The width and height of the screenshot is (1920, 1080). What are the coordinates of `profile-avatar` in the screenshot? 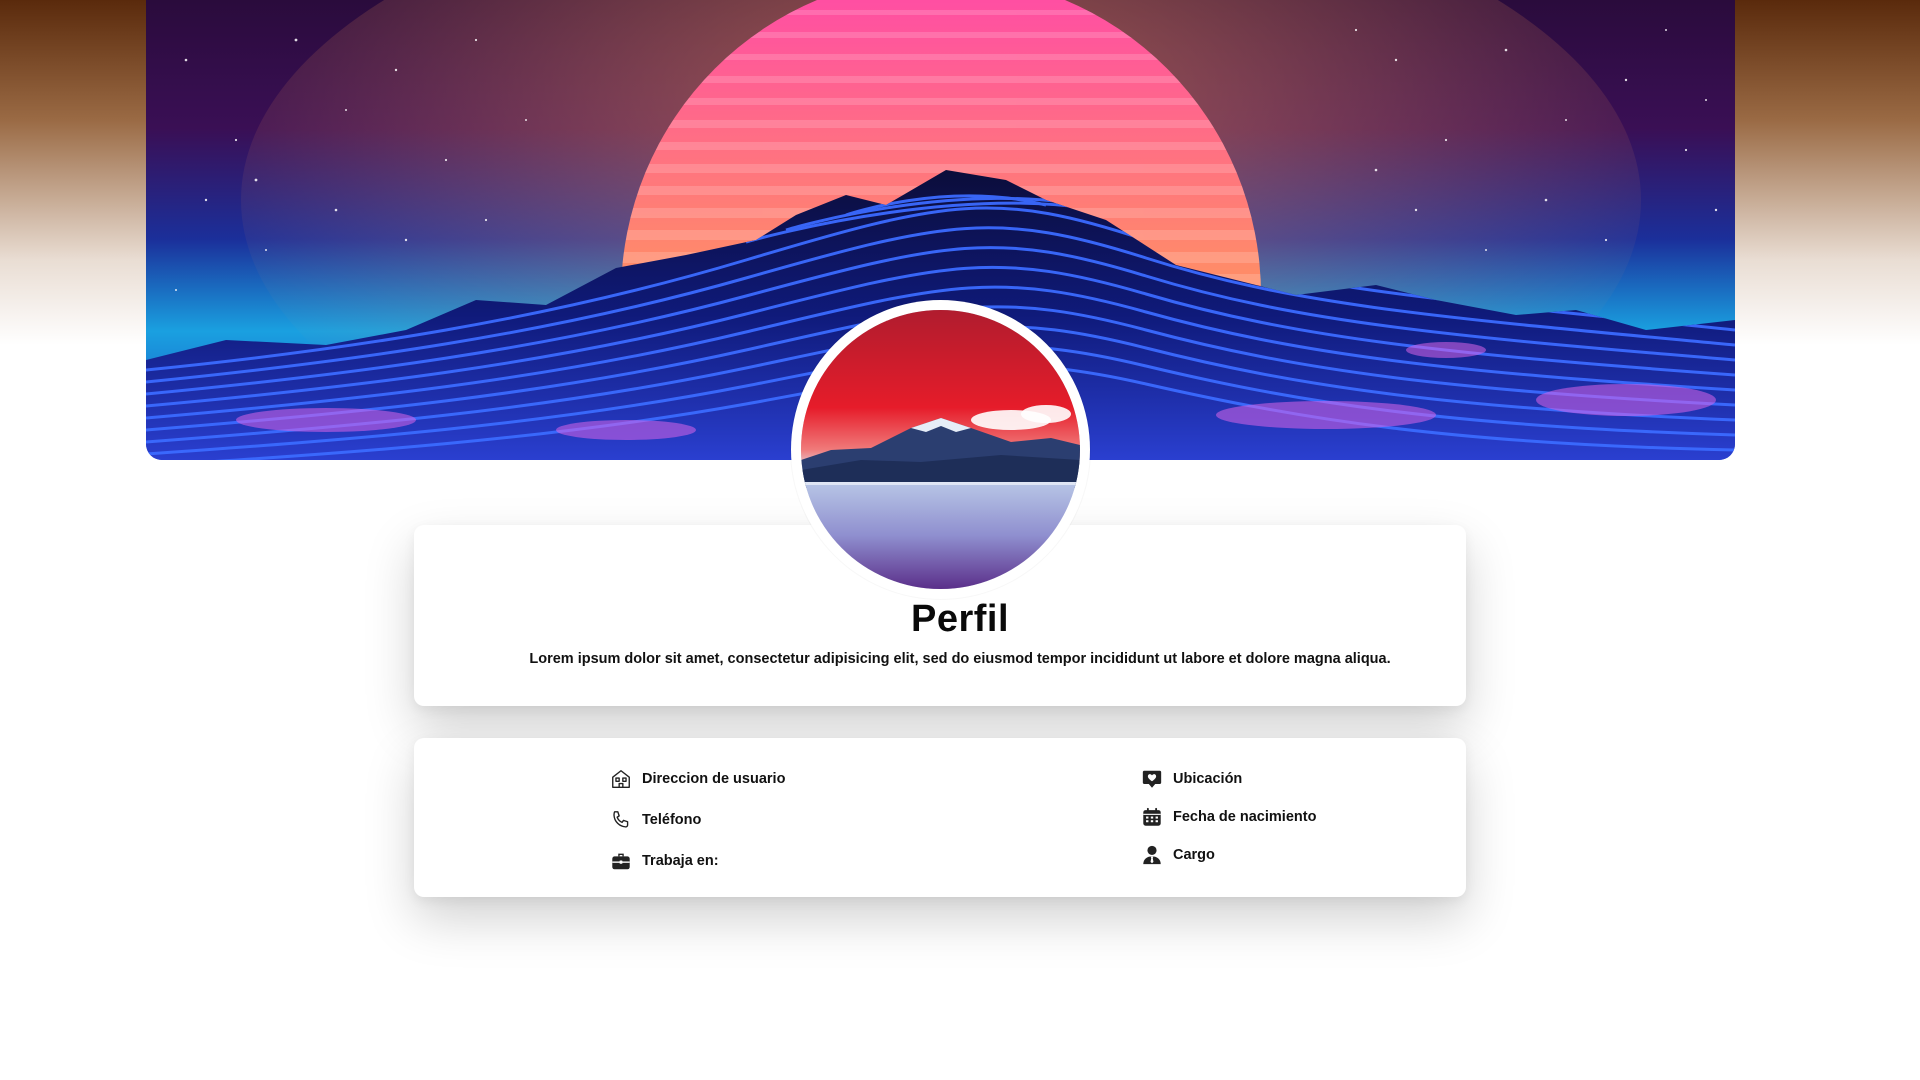 It's located at (940, 449).